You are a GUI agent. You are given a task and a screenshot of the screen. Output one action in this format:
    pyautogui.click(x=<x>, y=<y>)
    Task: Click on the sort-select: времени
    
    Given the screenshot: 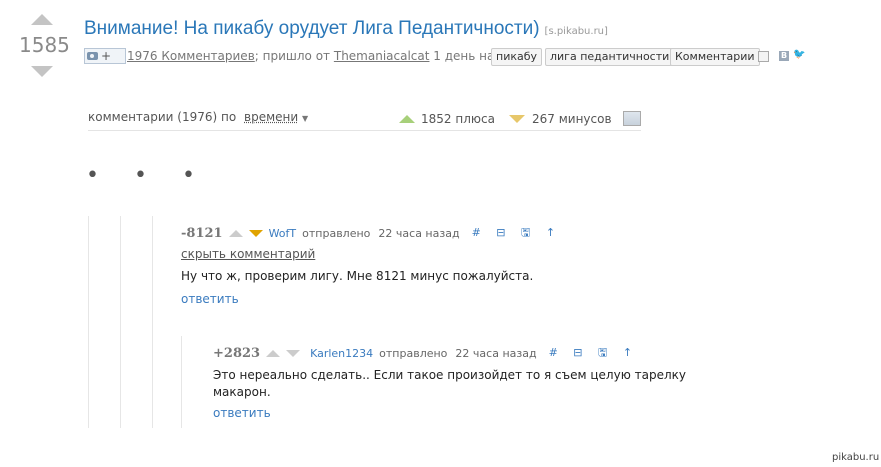 What is the action you would take?
    pyautogui.click(x=271, y=117)
    